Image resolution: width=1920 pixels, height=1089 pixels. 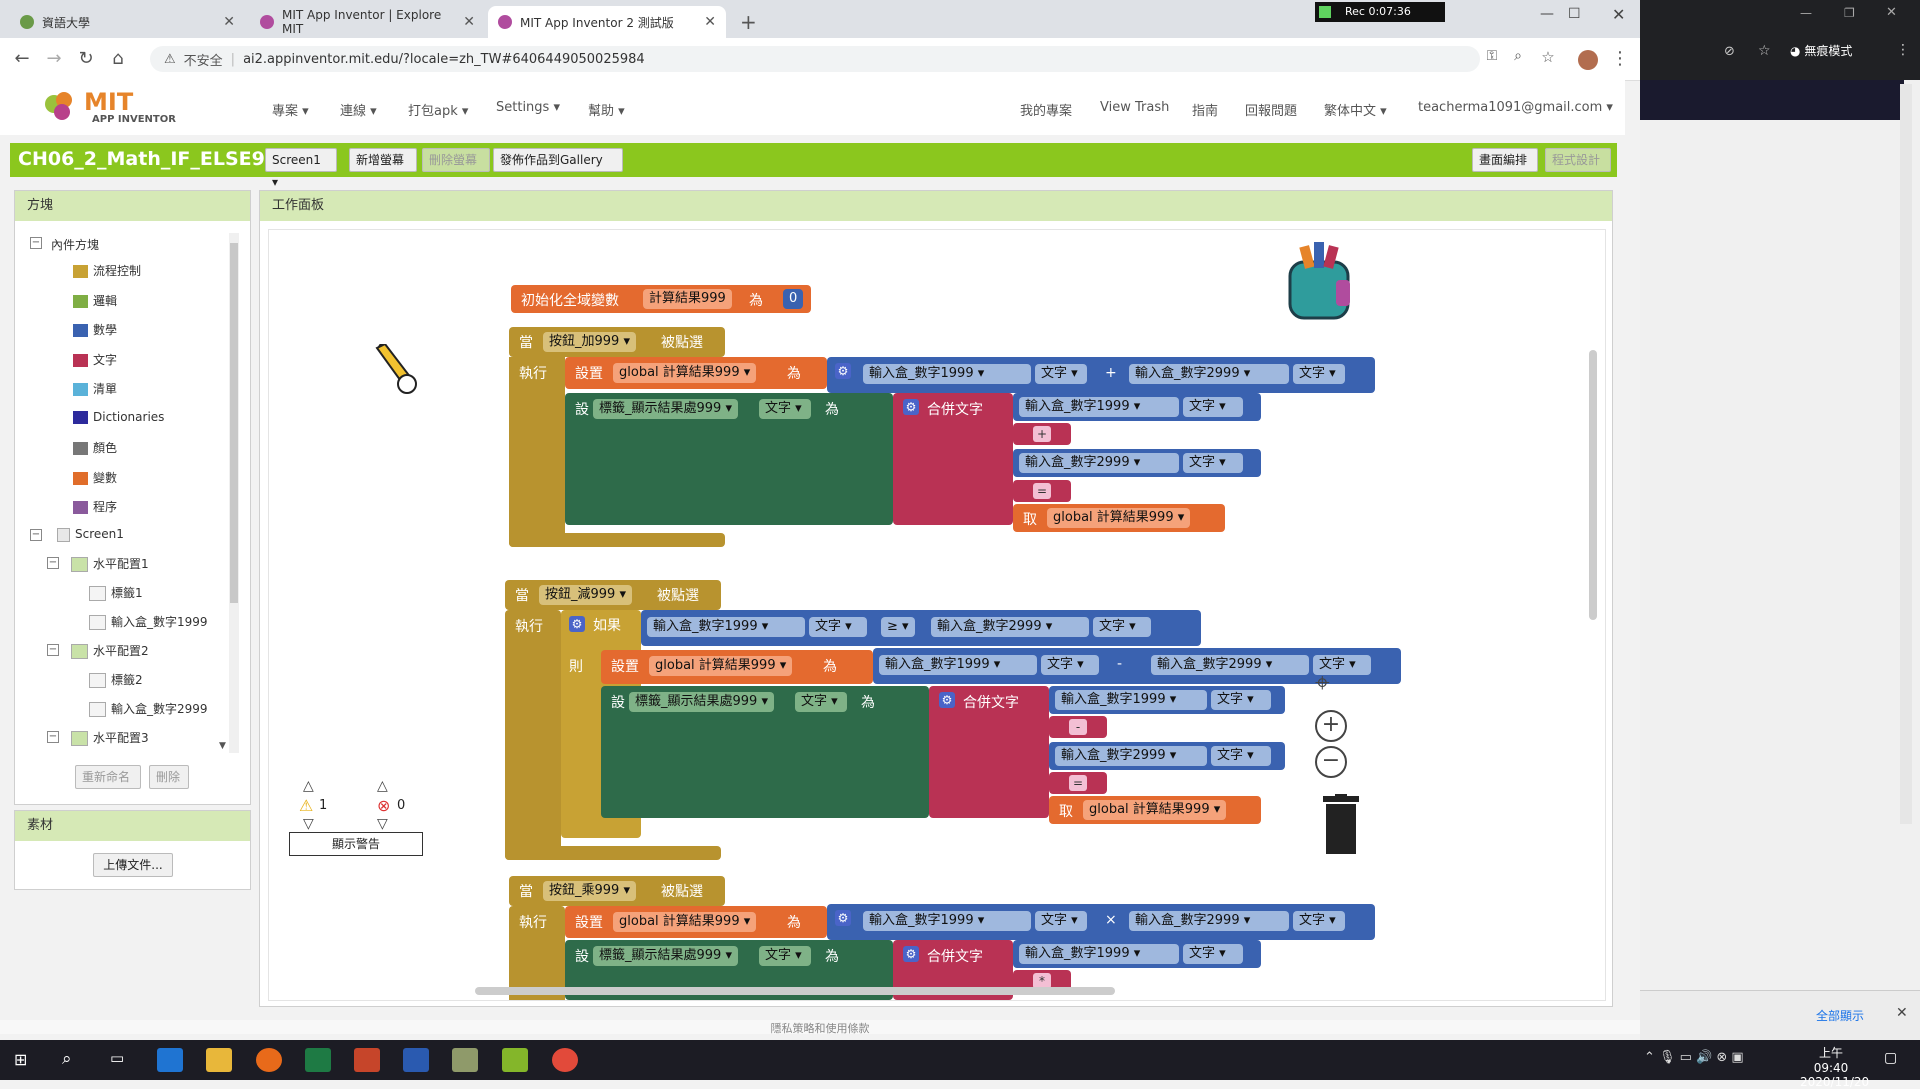 What do you see at coordinates (110, 737) in the screenshot?
I see `component-node: 水平配置3` at bounding box center [110, 737].